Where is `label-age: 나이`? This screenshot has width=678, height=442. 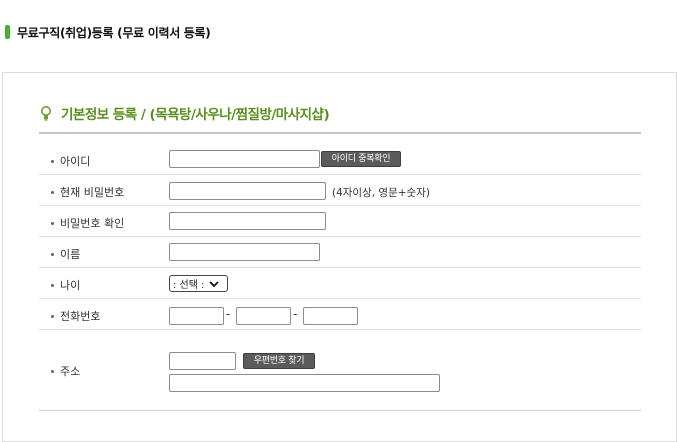
label-age: 나이 is located at coordinates (65, 285).